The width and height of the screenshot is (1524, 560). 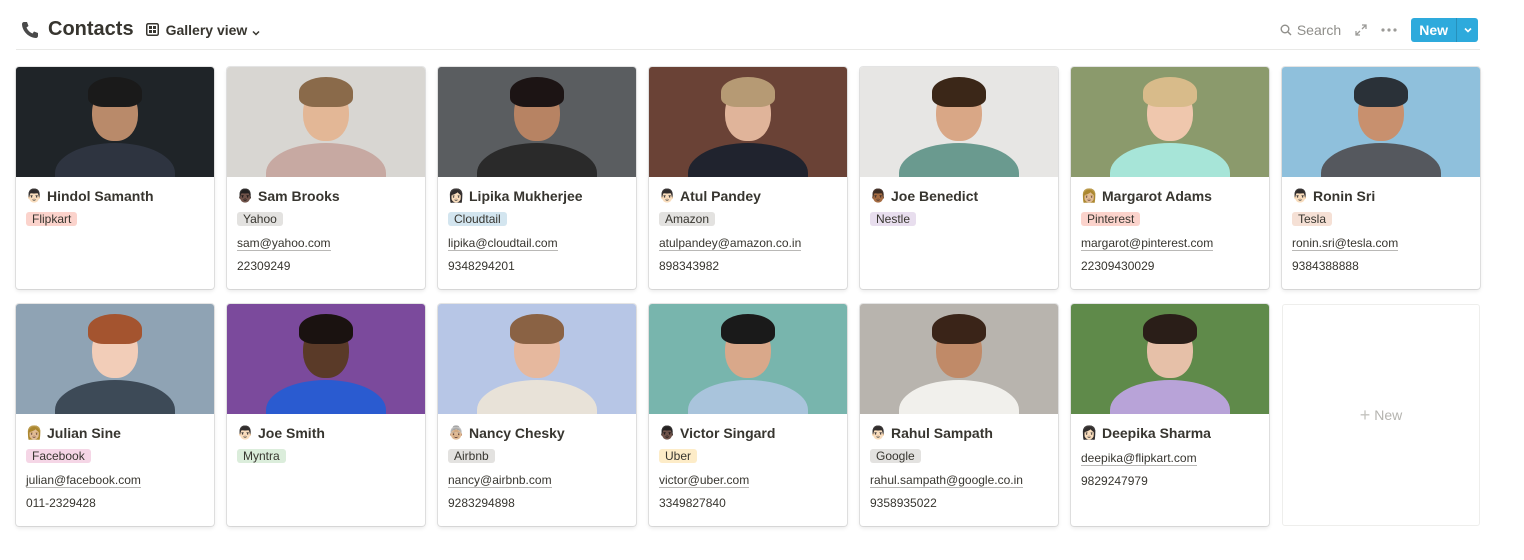 I want to click on phone-field: 22309249, so click(x=264, y=266).